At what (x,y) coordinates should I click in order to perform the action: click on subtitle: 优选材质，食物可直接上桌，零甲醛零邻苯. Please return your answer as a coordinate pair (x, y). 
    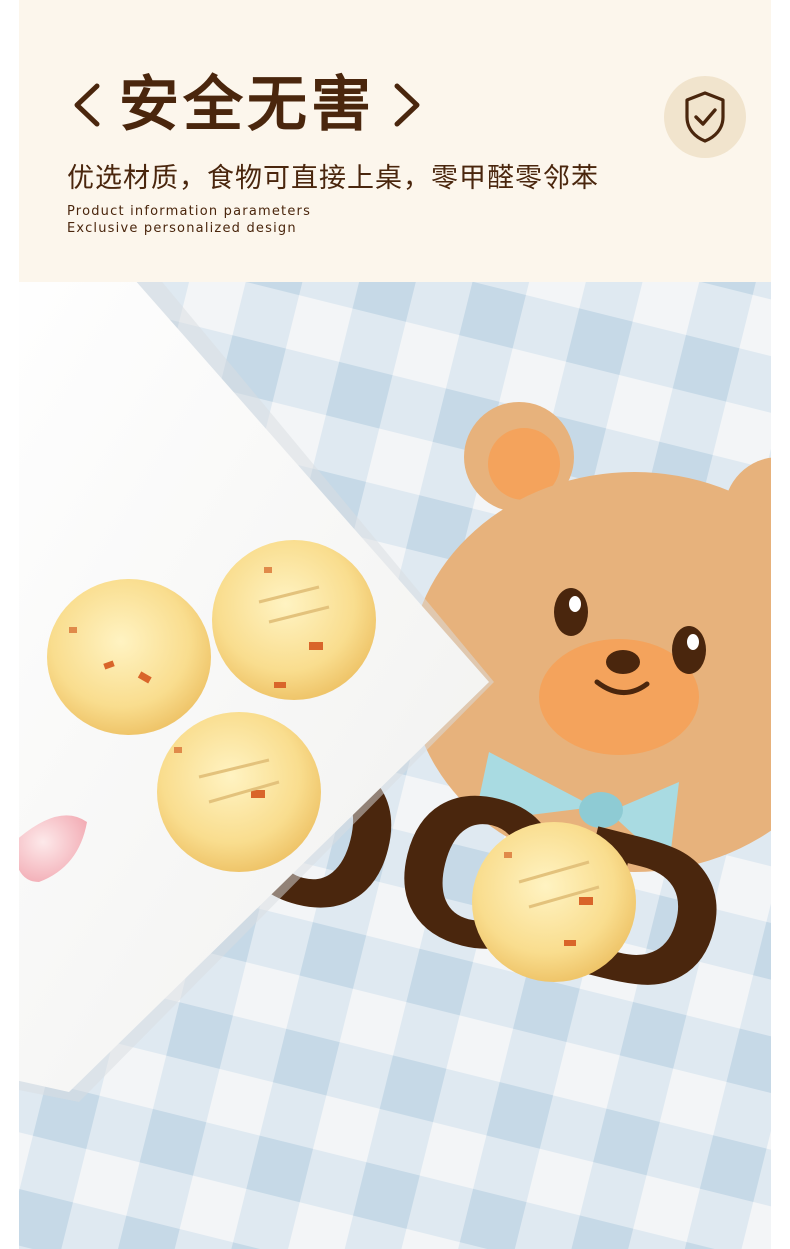
    Looking at the image, I should click on (333, 178).